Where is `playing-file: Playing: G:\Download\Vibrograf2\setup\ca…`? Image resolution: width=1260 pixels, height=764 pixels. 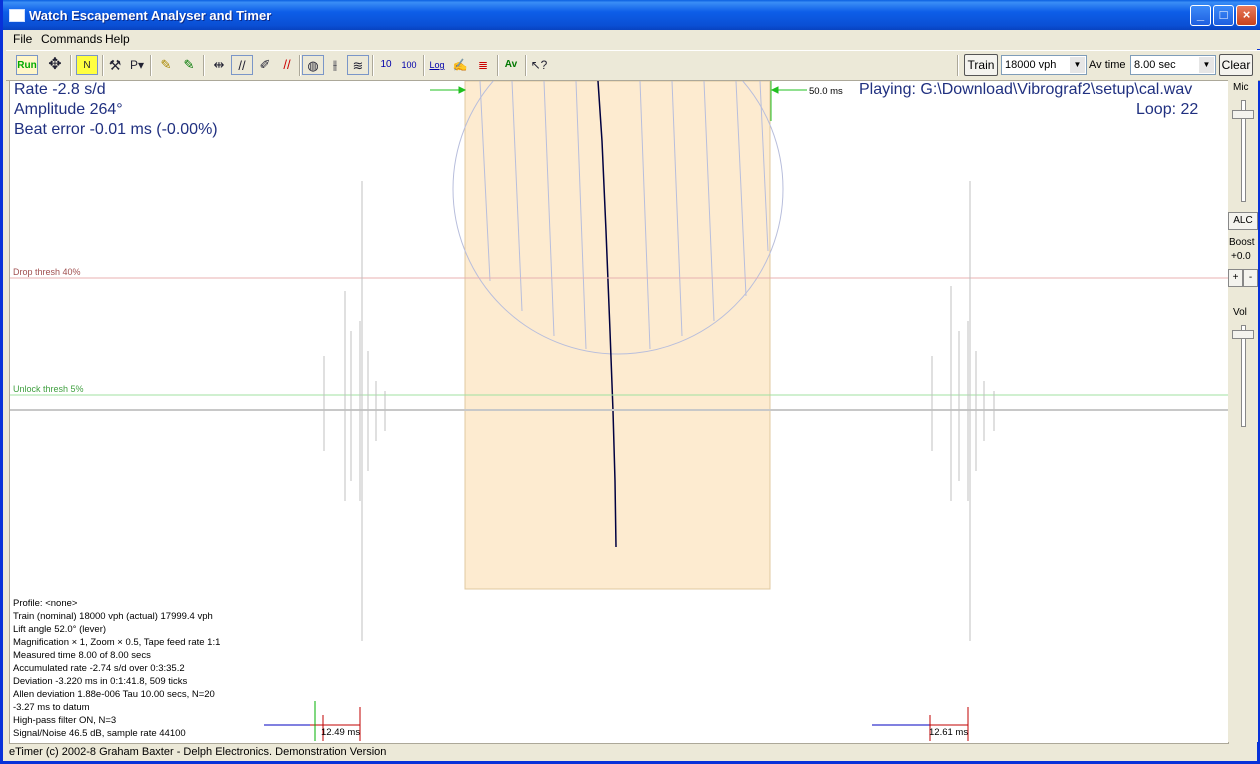 playing-file: Playing: G:\Download\Vibrograf2\setup\ca… is located at coordinates (1026, 89).